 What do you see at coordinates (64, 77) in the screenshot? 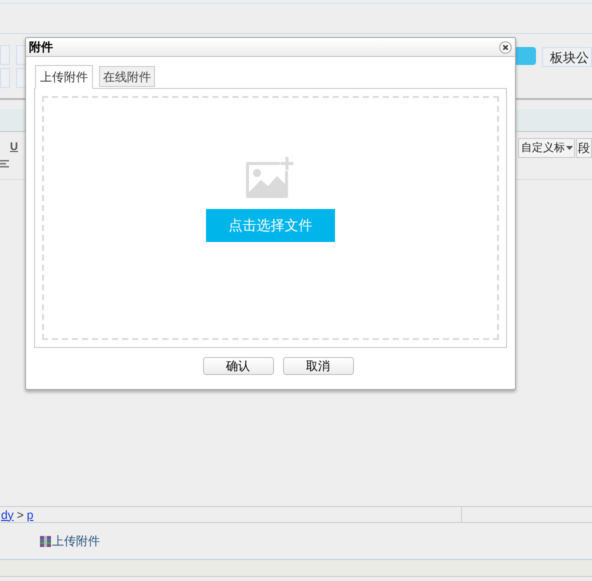
I see `dialog-tab: 上传附件` at bounding box center [64, 77].